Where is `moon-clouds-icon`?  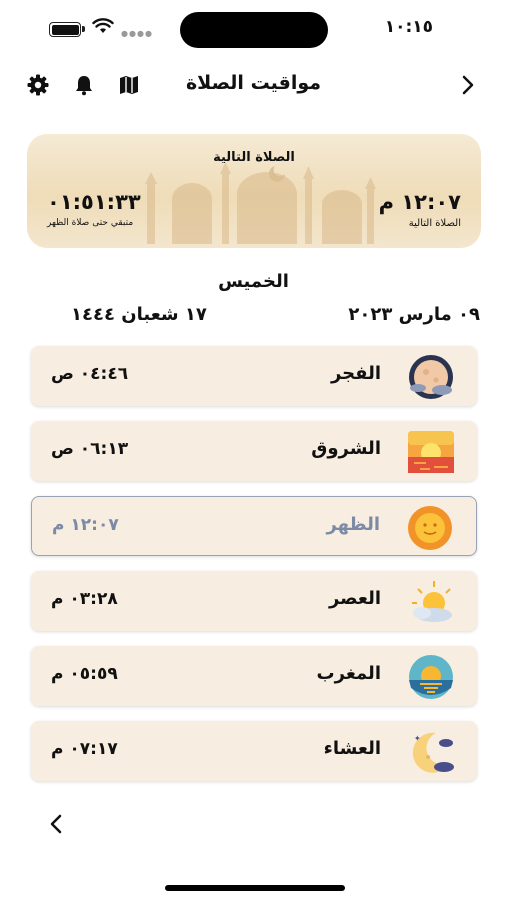 moon-clouds-icon is located at coordinates (431, 377).